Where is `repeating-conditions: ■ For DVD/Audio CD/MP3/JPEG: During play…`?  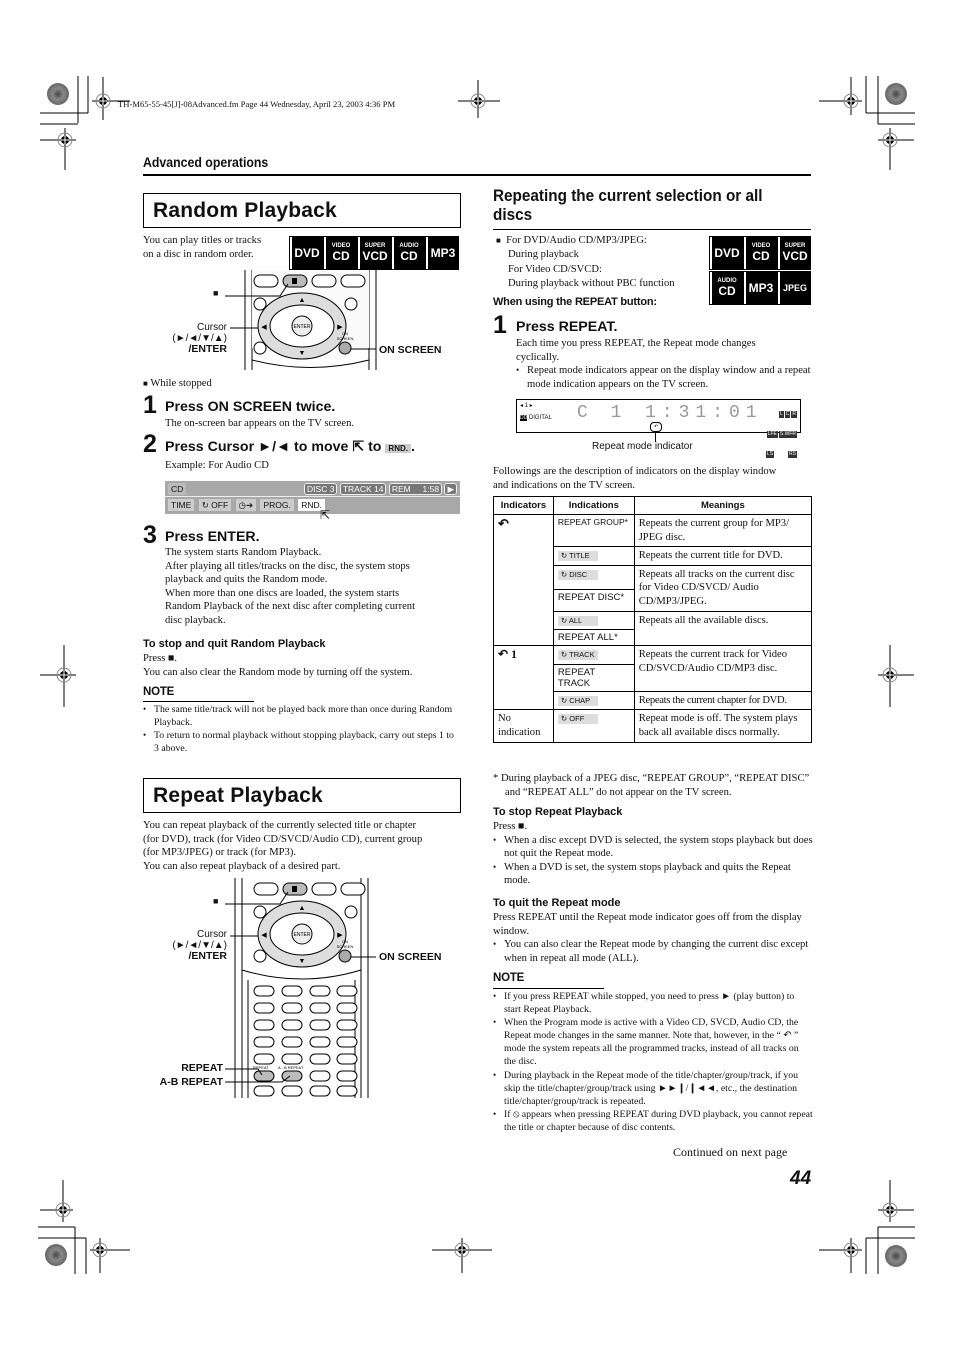
repeating-conditions: ■ For DVD/Audio CD/MP3/JPEG: During play… is located at coordinates (585, 262).